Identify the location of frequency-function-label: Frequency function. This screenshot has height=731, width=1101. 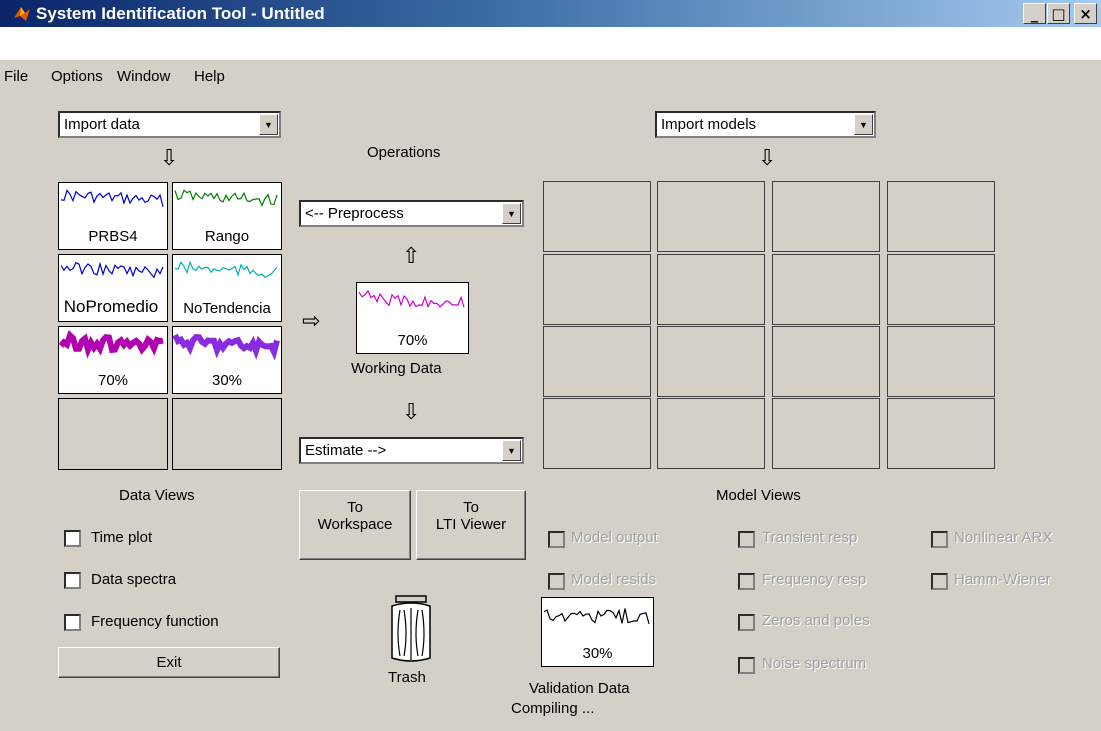
(155, 621).